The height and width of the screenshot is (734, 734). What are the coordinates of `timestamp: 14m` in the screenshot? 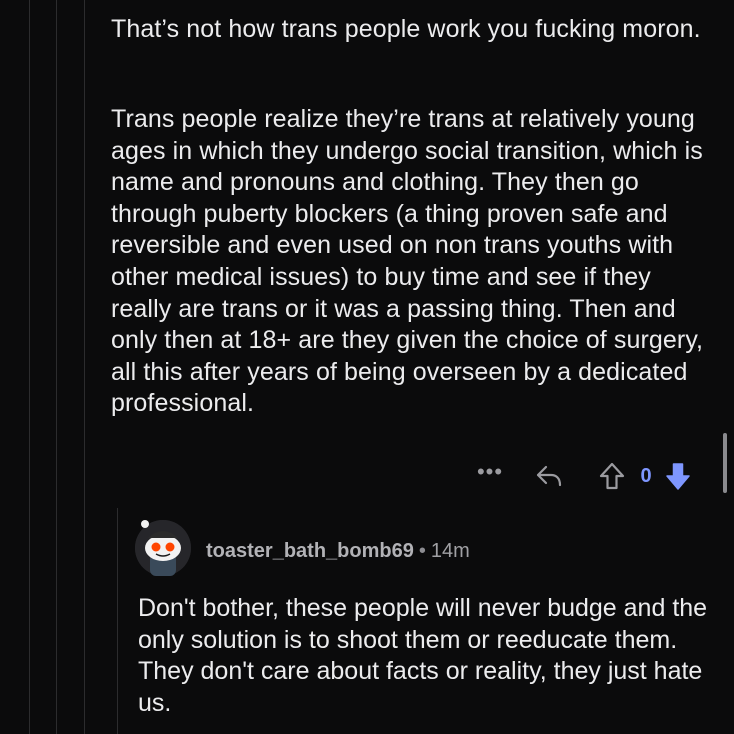 It's located at (450, 551).